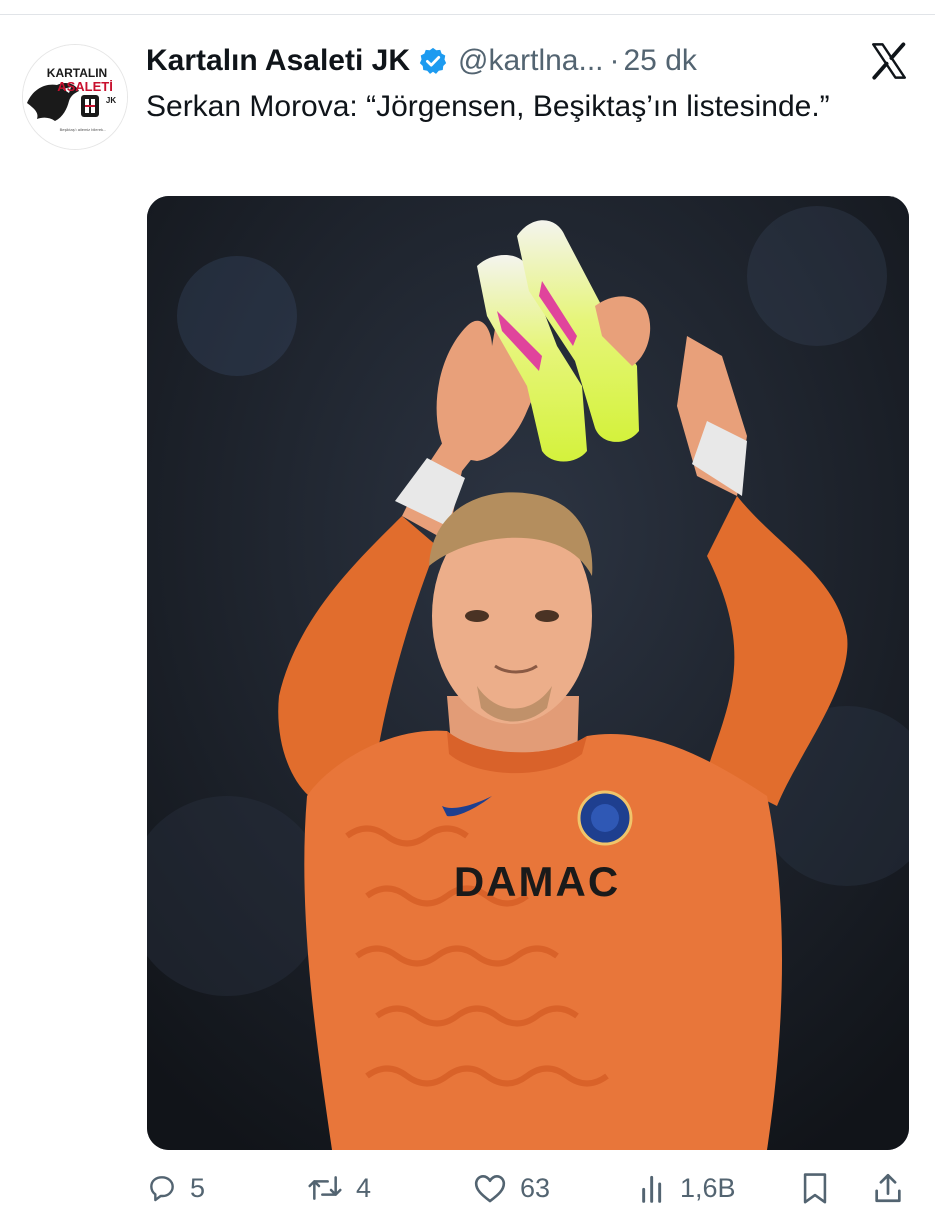 The image size is (935, 1208). Describe the element at coordinates (652, 1189) in the screenshot. I see `views-icon` at that location.